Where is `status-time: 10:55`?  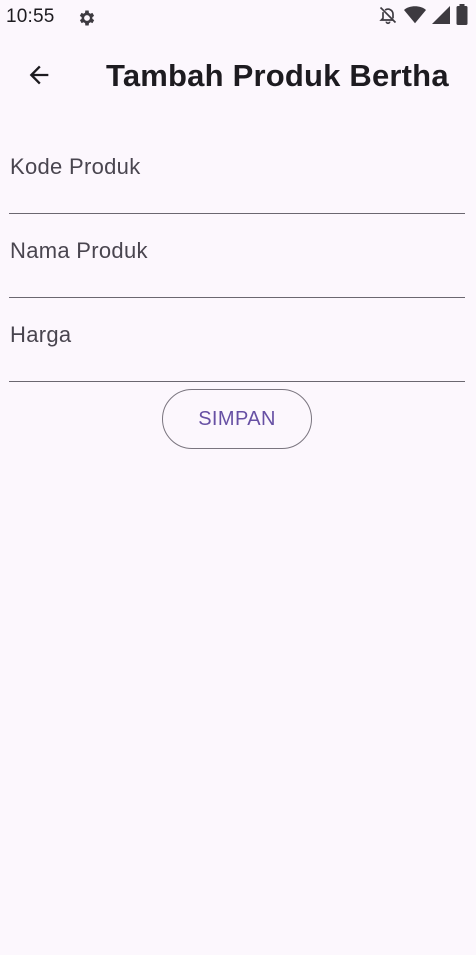
status-time: 10:55 is located at coordinates (30, 16).